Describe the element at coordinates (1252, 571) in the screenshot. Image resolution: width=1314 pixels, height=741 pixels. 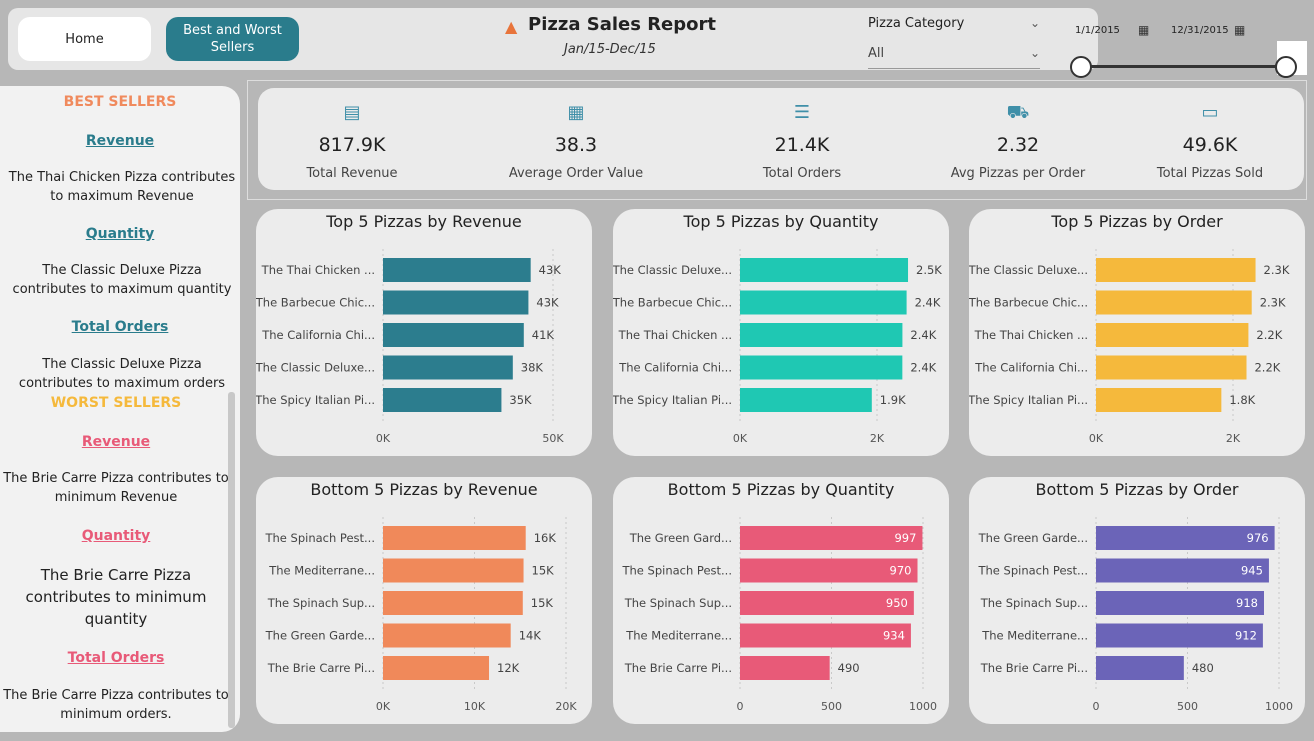
I see `data-label: 945` at that location.